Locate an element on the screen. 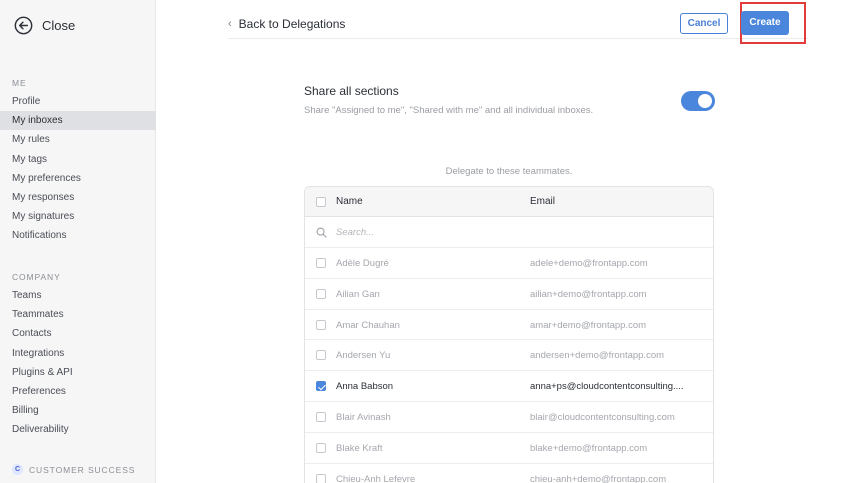 This screenshot has height=483, width=860. customer-success-section: C CUSTOMER SUCCESS is located at coordinates (73, 469).